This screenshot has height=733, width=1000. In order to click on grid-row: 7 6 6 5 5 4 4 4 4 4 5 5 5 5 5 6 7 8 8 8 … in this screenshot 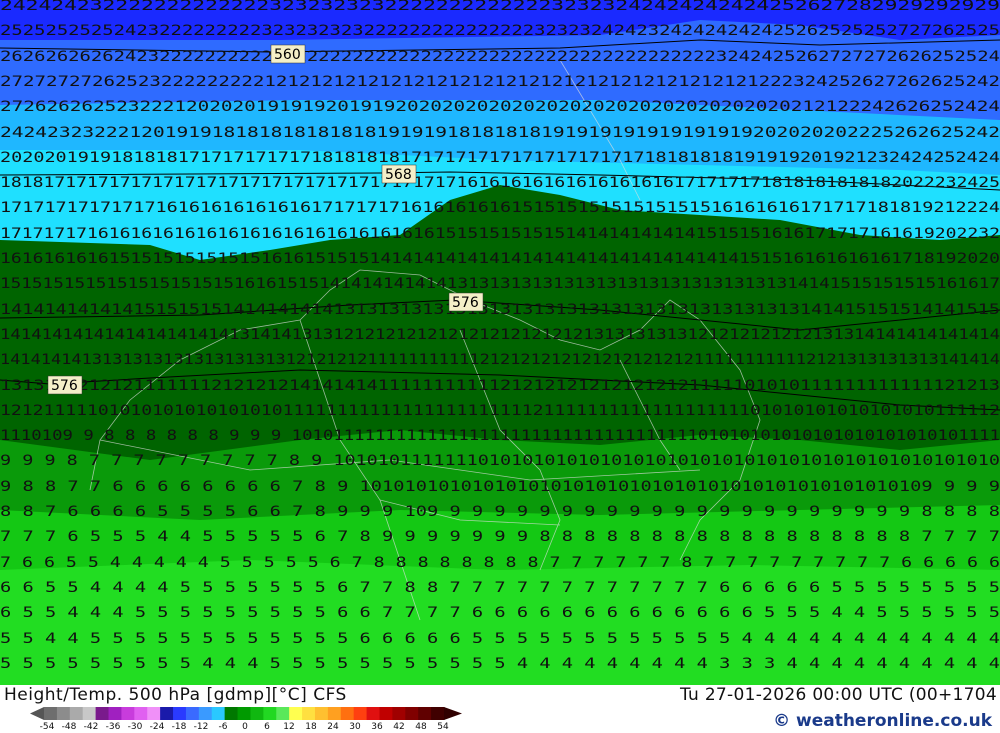, I will do `click(500, 563)`.